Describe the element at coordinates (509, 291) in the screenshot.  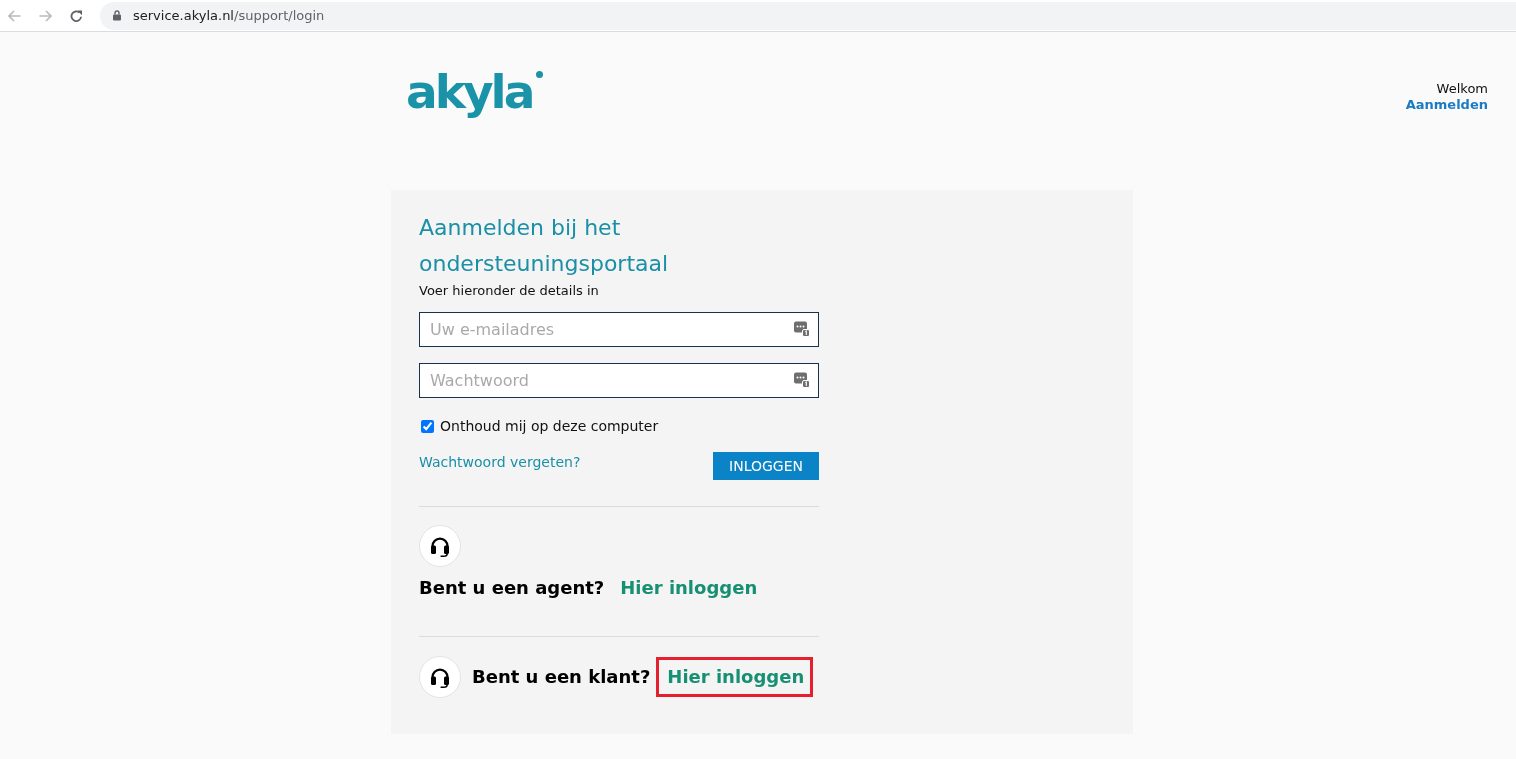
I see `login-instructions: Voer hieronder de details in` at that location.